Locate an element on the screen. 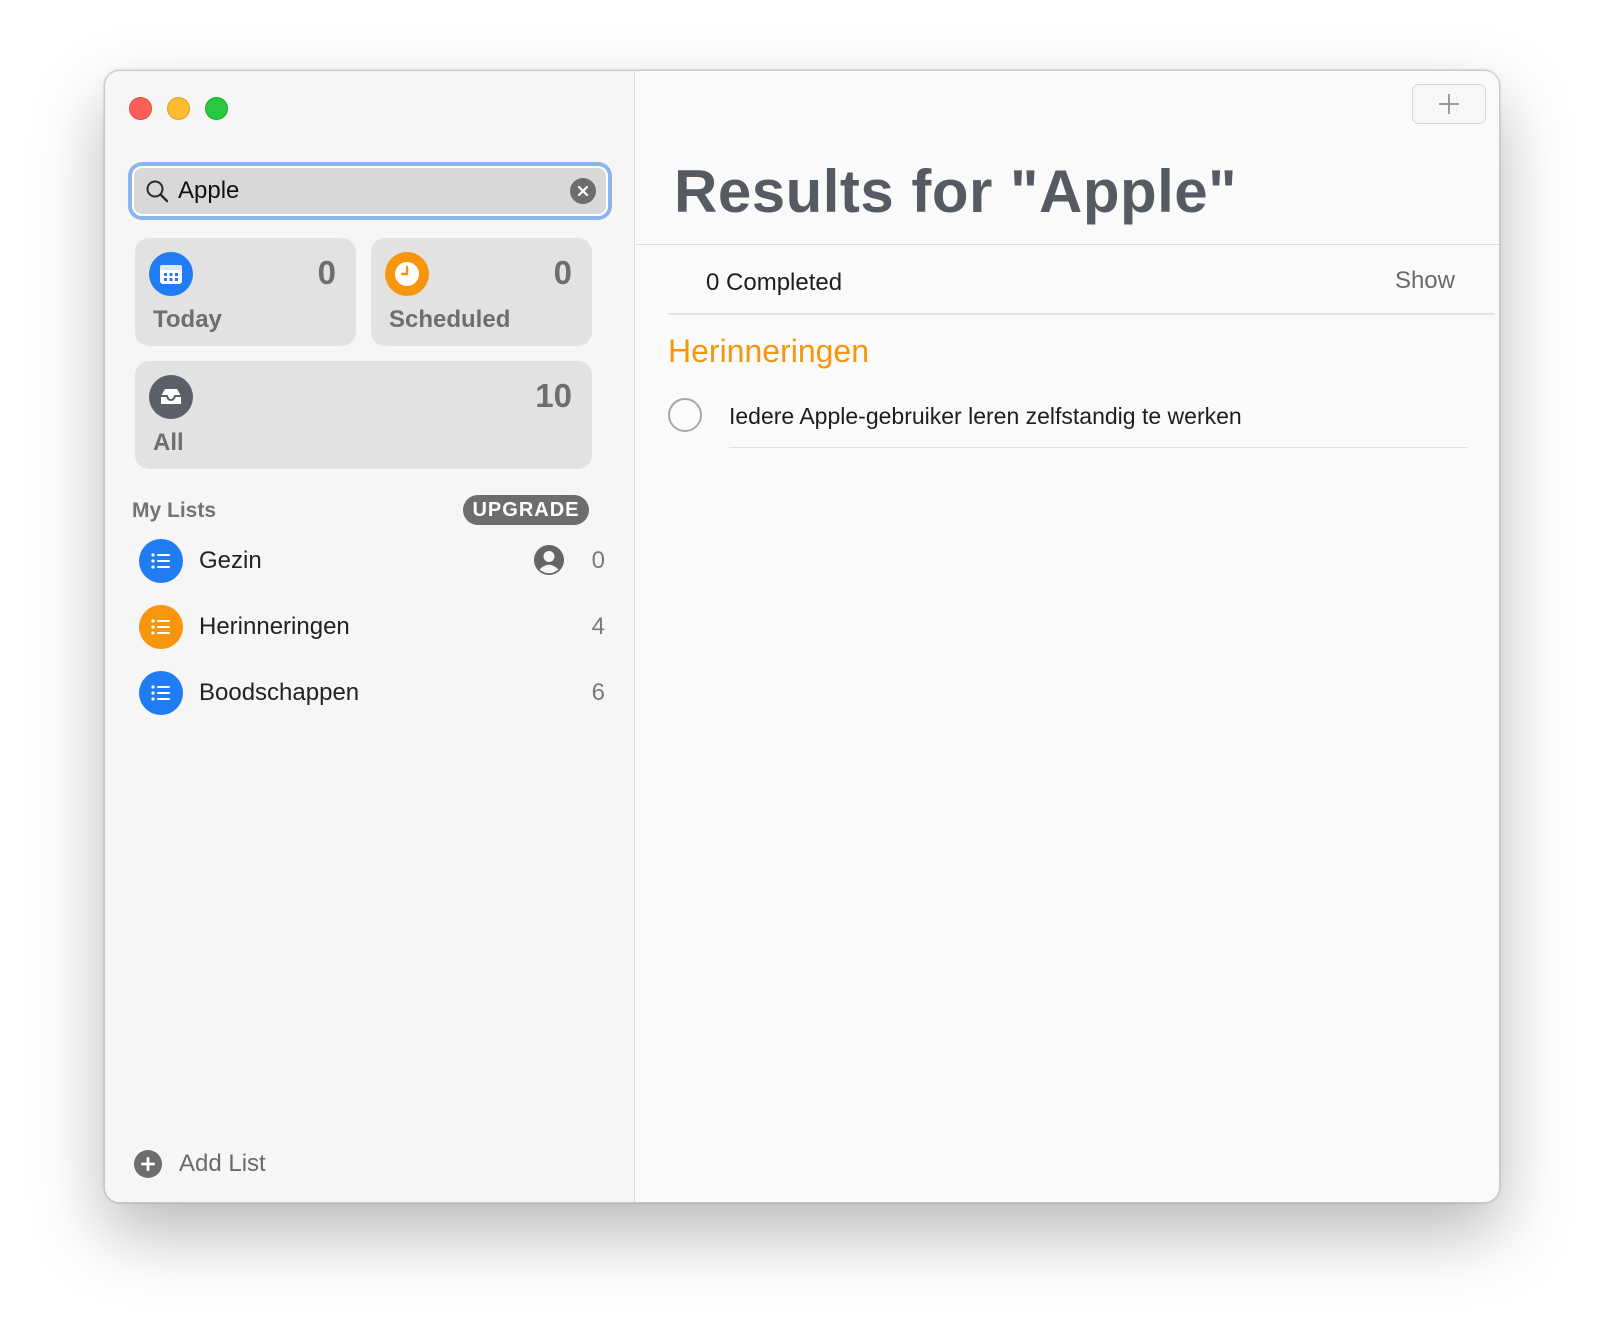 The image size is (1600, 1337). smart-list-label: Scheduled is located at coordinates (450, 319).